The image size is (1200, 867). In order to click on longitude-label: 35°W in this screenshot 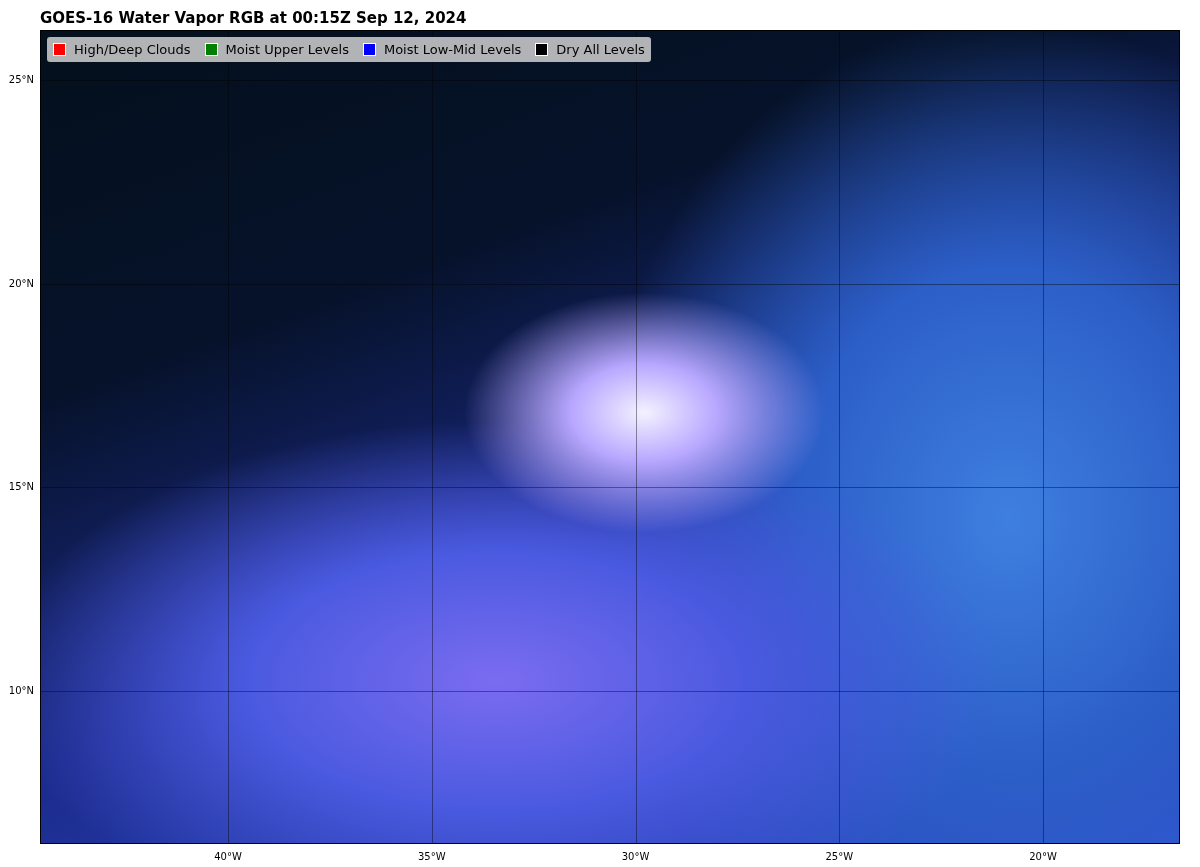, I will do `click(431, 857)`.